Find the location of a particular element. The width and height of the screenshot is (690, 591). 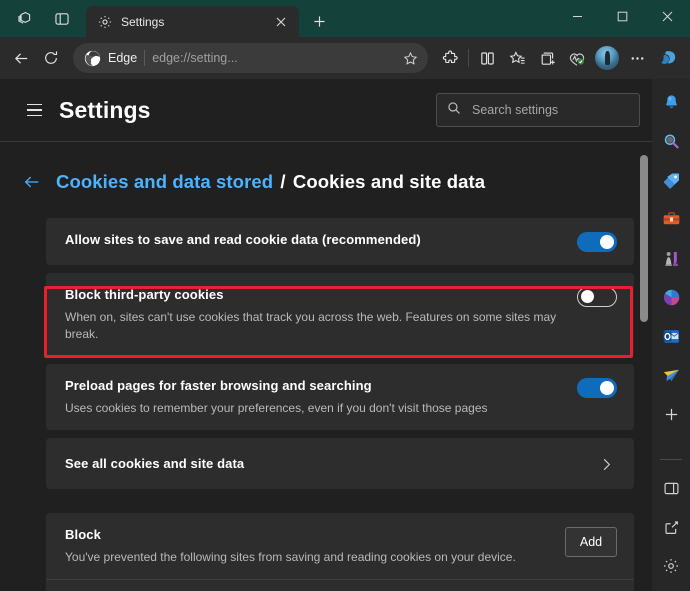

breadcrumb-current: Cookies and site data is located at coordinates (389, 181).